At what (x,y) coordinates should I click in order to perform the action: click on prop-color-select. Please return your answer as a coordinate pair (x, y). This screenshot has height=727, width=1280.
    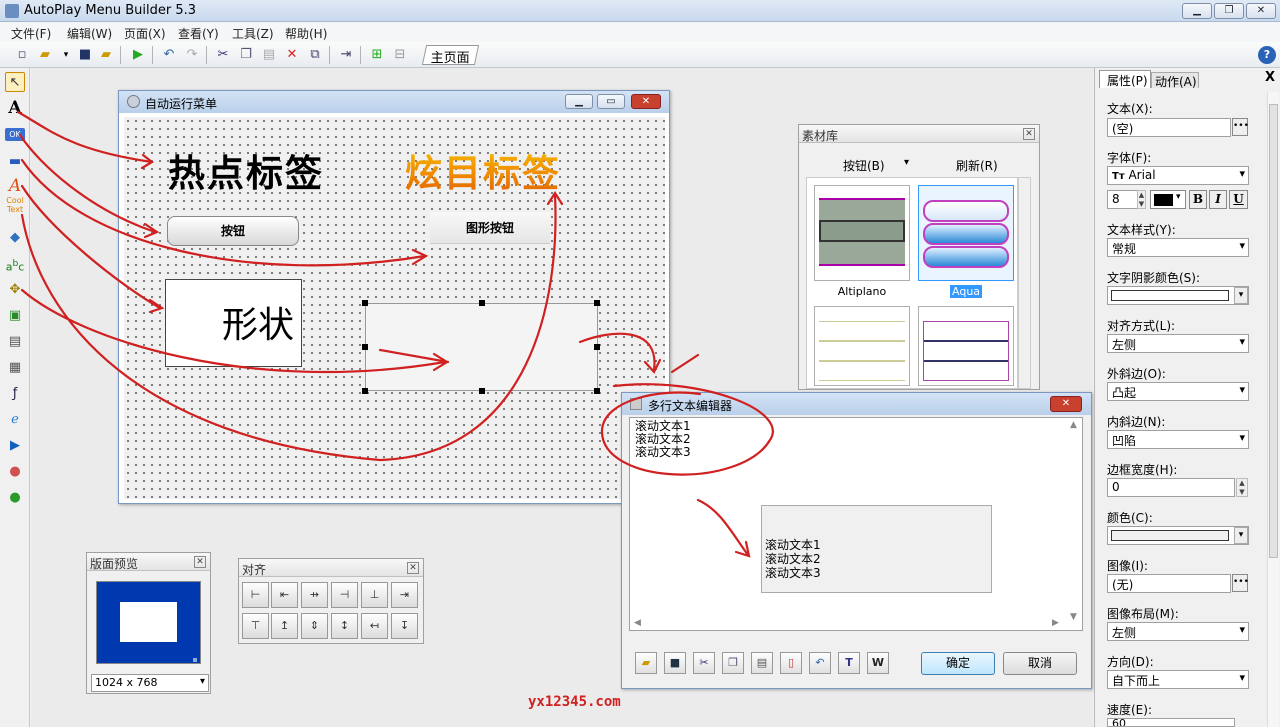
    Looking at the image, I should click on (1178, 535).